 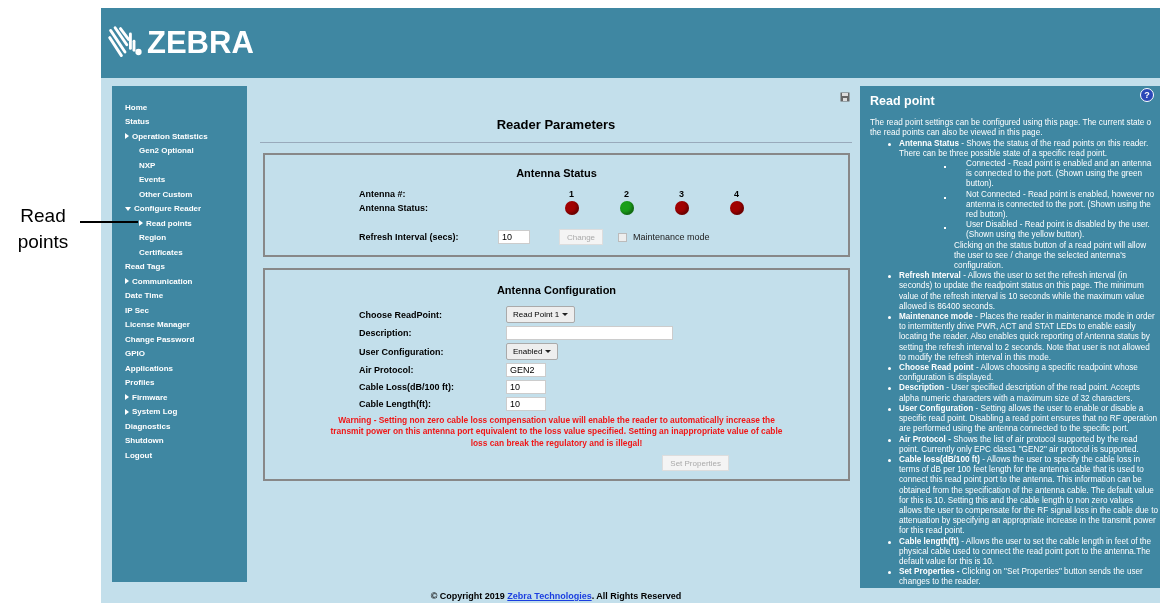 What do you see at coordinates (903, 101) in the screenshot?
I see `help-title: Read point` at bounding box center [903, 101].